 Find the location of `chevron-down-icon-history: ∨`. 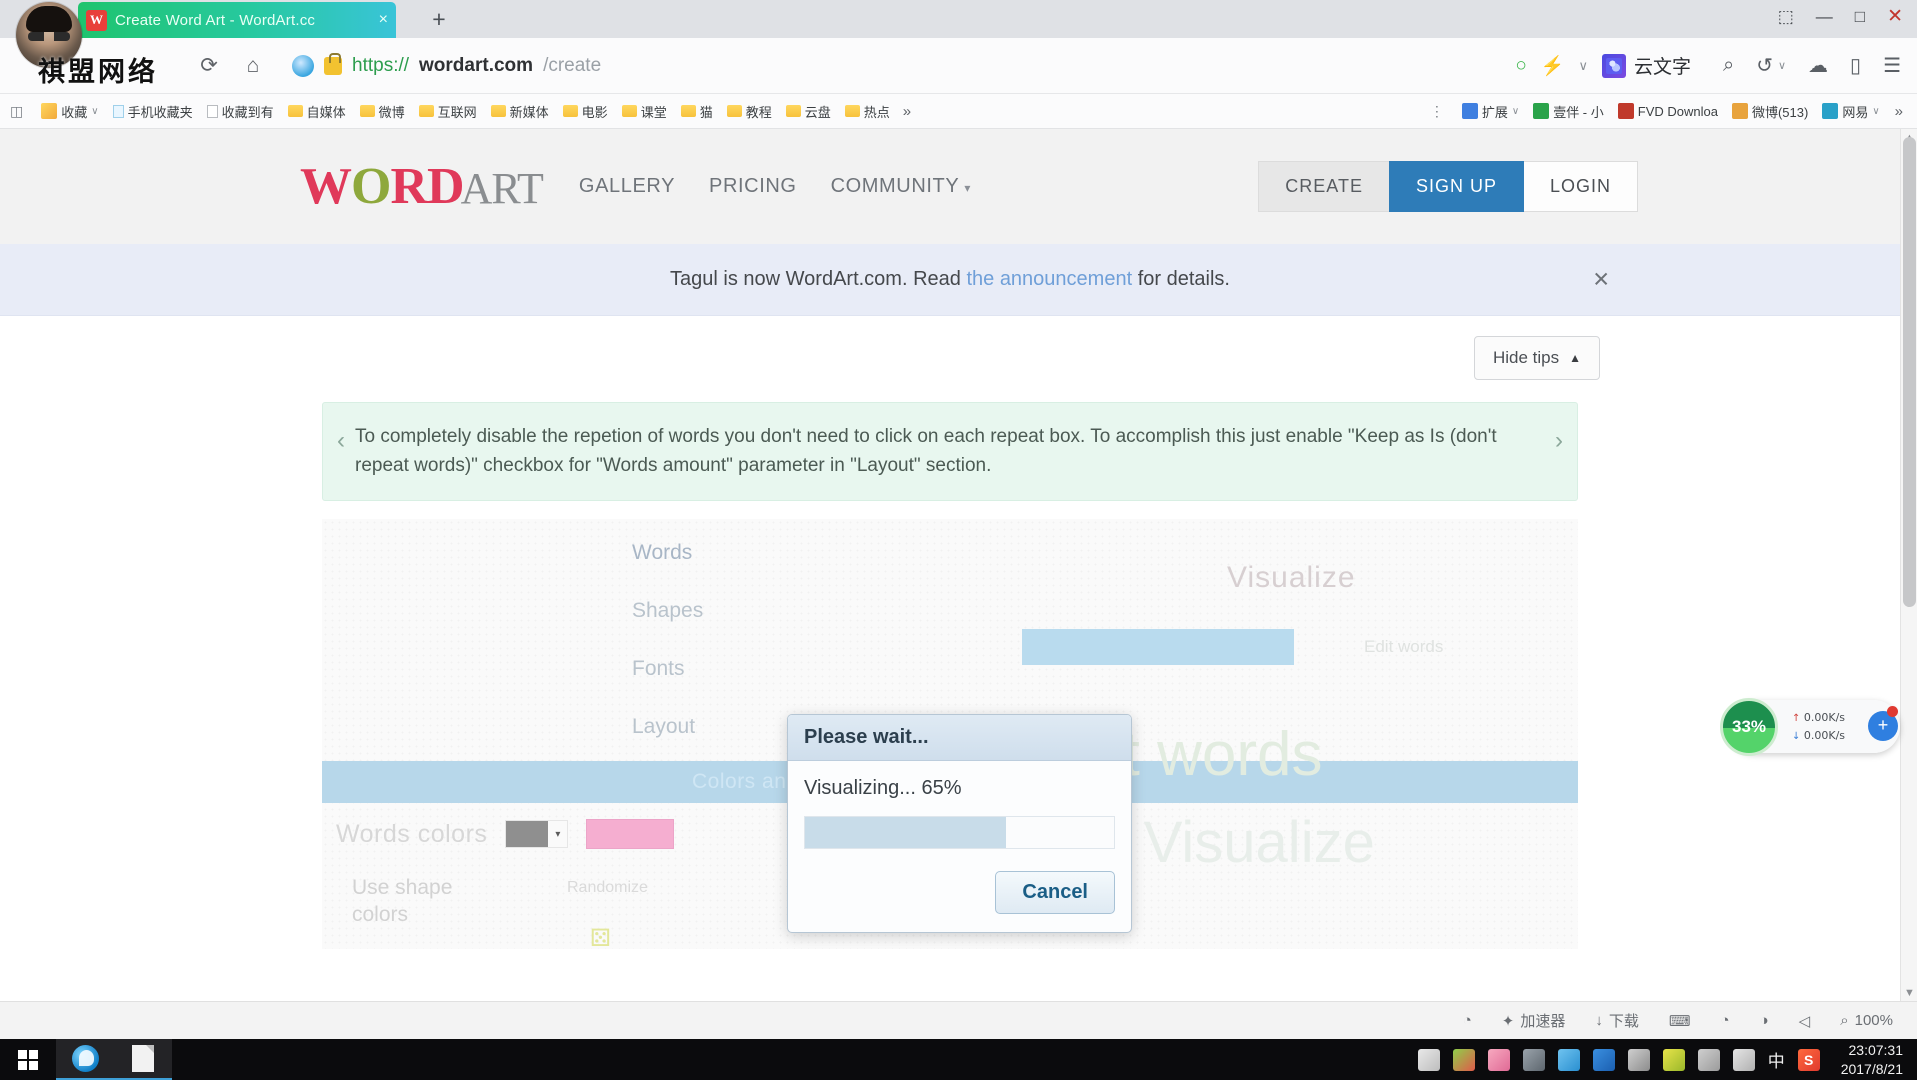

chevron-down-icon-history: ∨ is located at coordinates (1782, 65).